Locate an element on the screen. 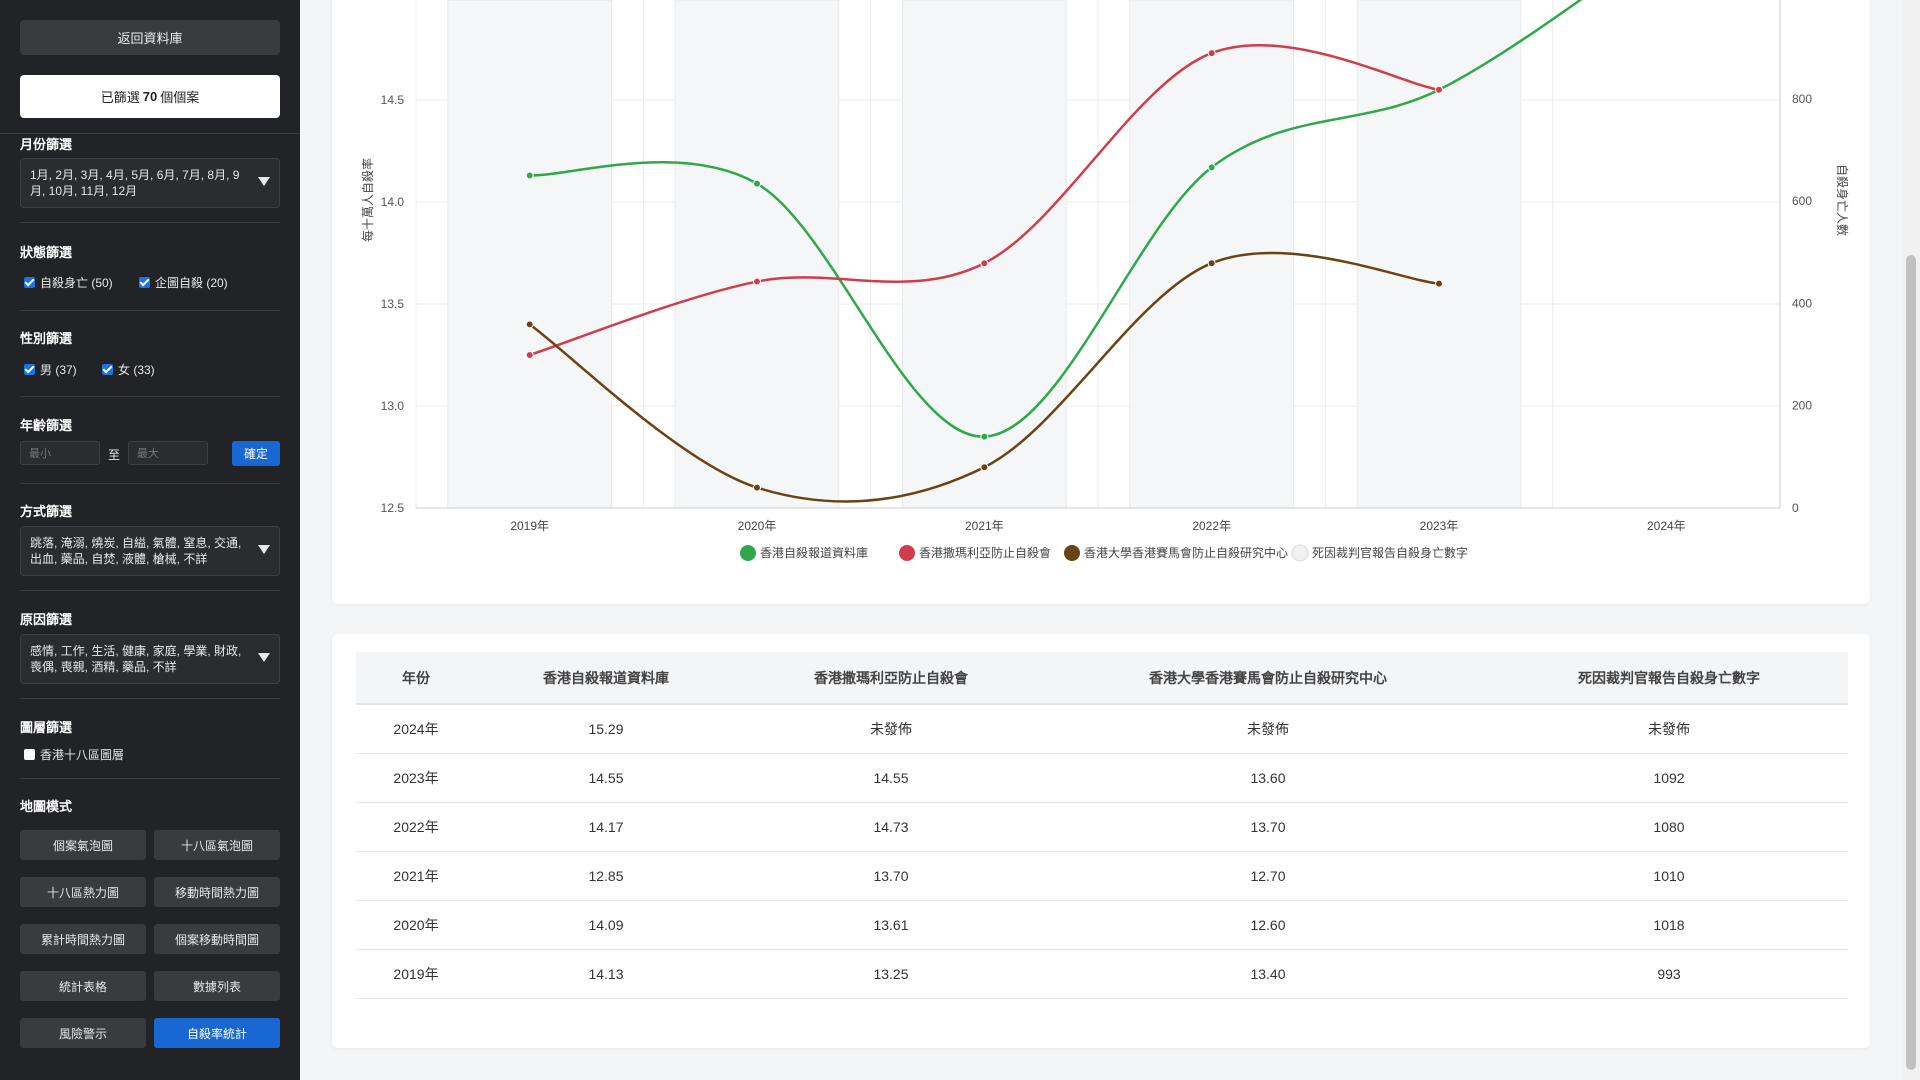  table-cell: 14.17 is located at coordinates (606, 827).